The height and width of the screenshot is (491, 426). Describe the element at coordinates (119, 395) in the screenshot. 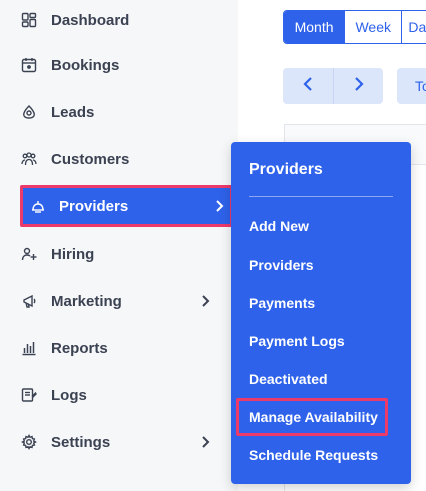

I see `sidebar-item-logs: Logs` at that location.